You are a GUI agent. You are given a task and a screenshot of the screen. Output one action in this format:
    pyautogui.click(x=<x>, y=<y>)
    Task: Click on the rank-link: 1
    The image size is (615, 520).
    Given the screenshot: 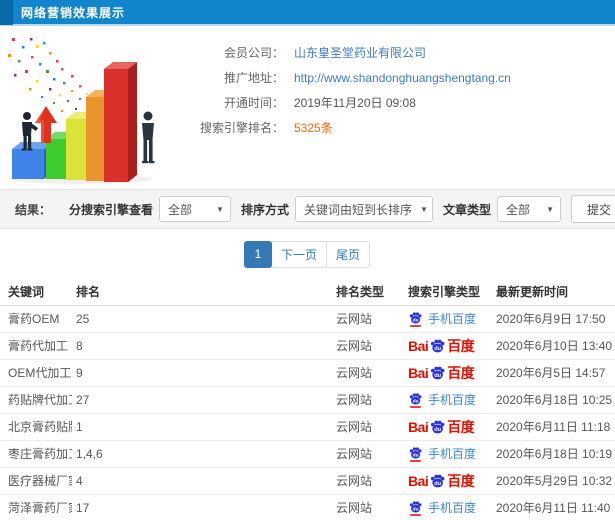 What is the action you would take?
    pyautogui.click(x=202, y=427)
    